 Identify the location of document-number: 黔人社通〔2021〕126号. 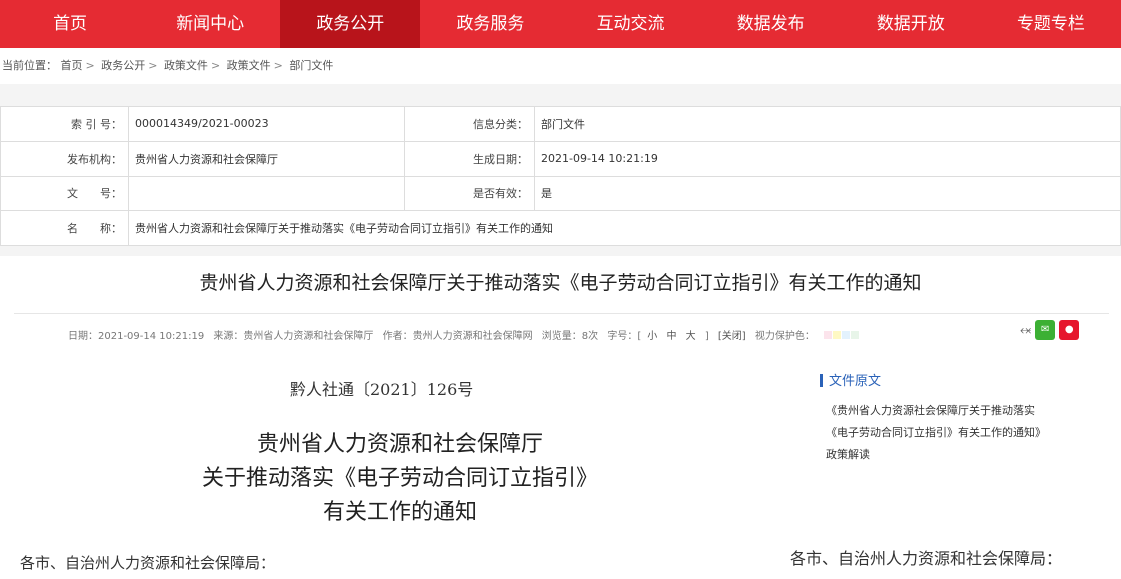
(382, 389).